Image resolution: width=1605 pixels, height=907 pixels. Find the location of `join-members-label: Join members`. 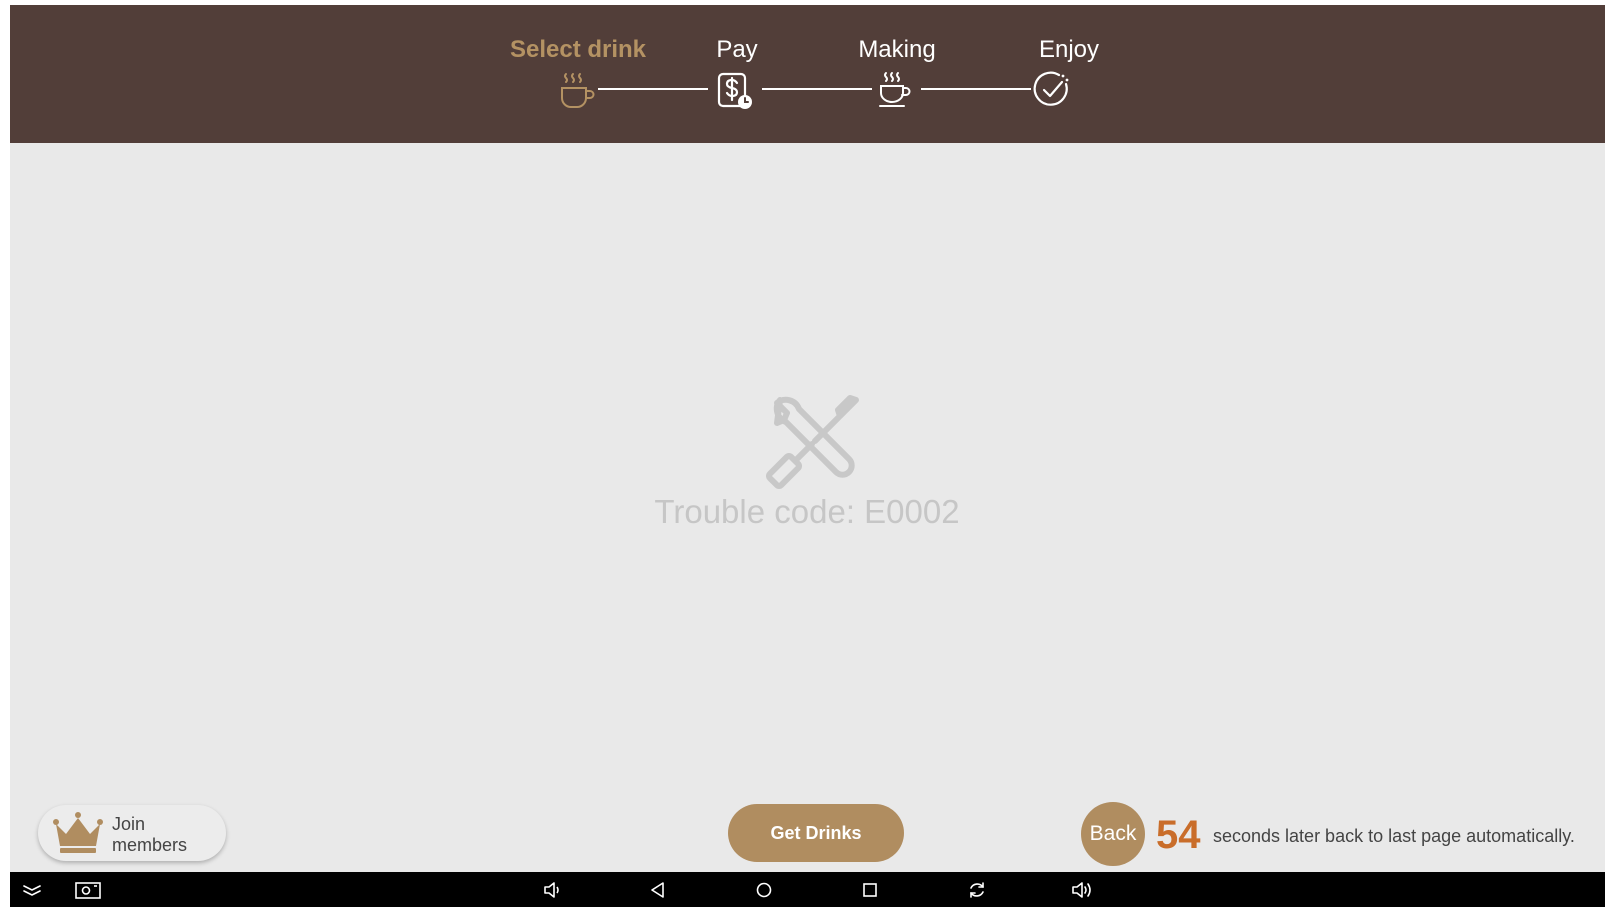

join-members-label: Join members is located at coordinates (162, 835).